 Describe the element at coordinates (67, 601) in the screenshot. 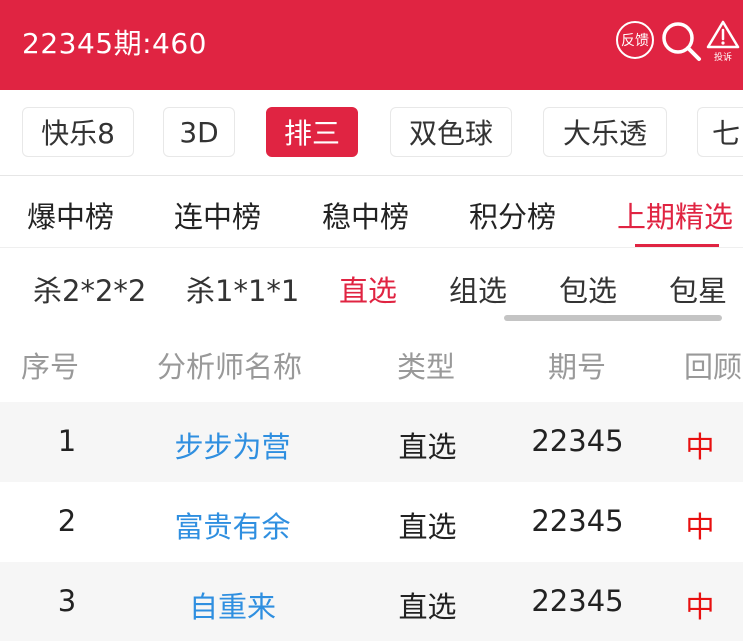

I see `row-number: 3` at that location.